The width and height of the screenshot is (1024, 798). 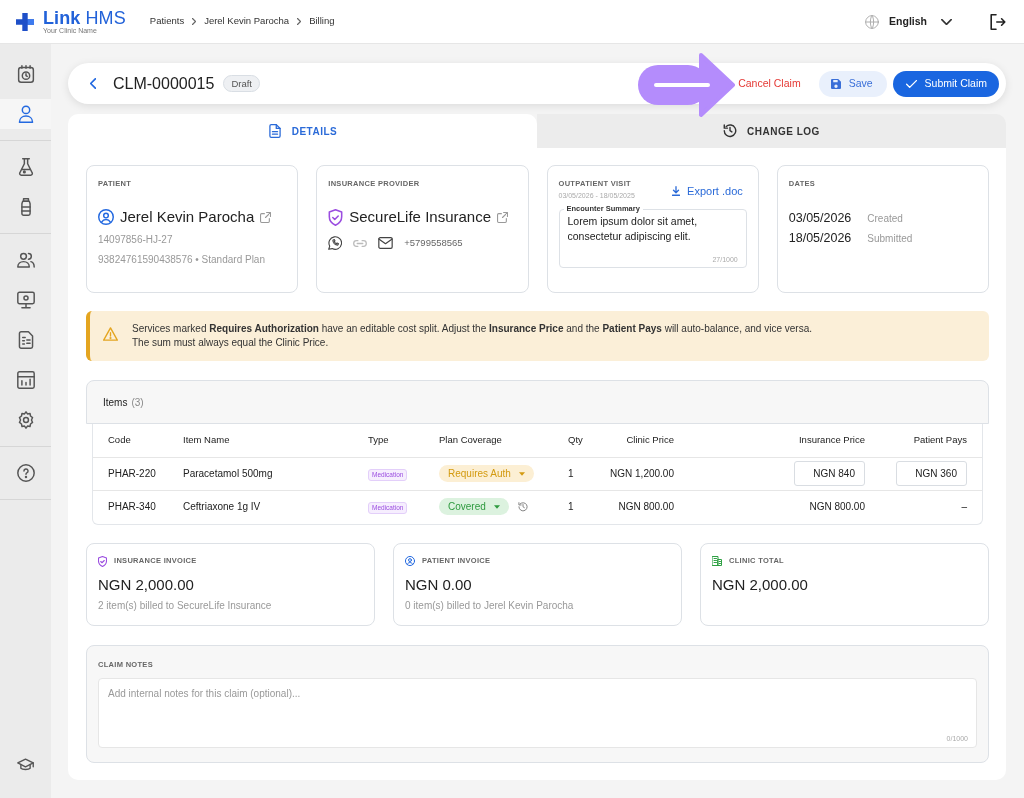 What do you see at coordinates (998, 21) in the screenshot?
I see `logout-icon` at bounding box center [998, 21].